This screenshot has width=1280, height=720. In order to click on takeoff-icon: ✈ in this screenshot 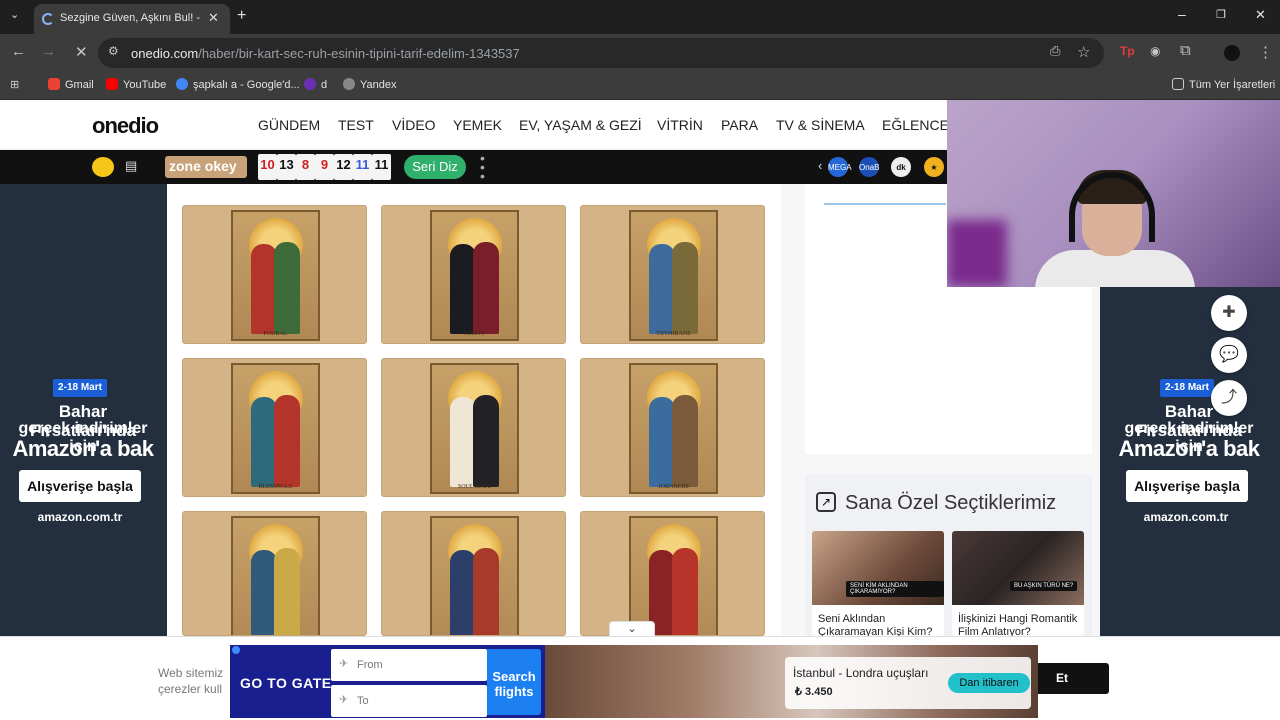, I will do `click(344, 664)`.